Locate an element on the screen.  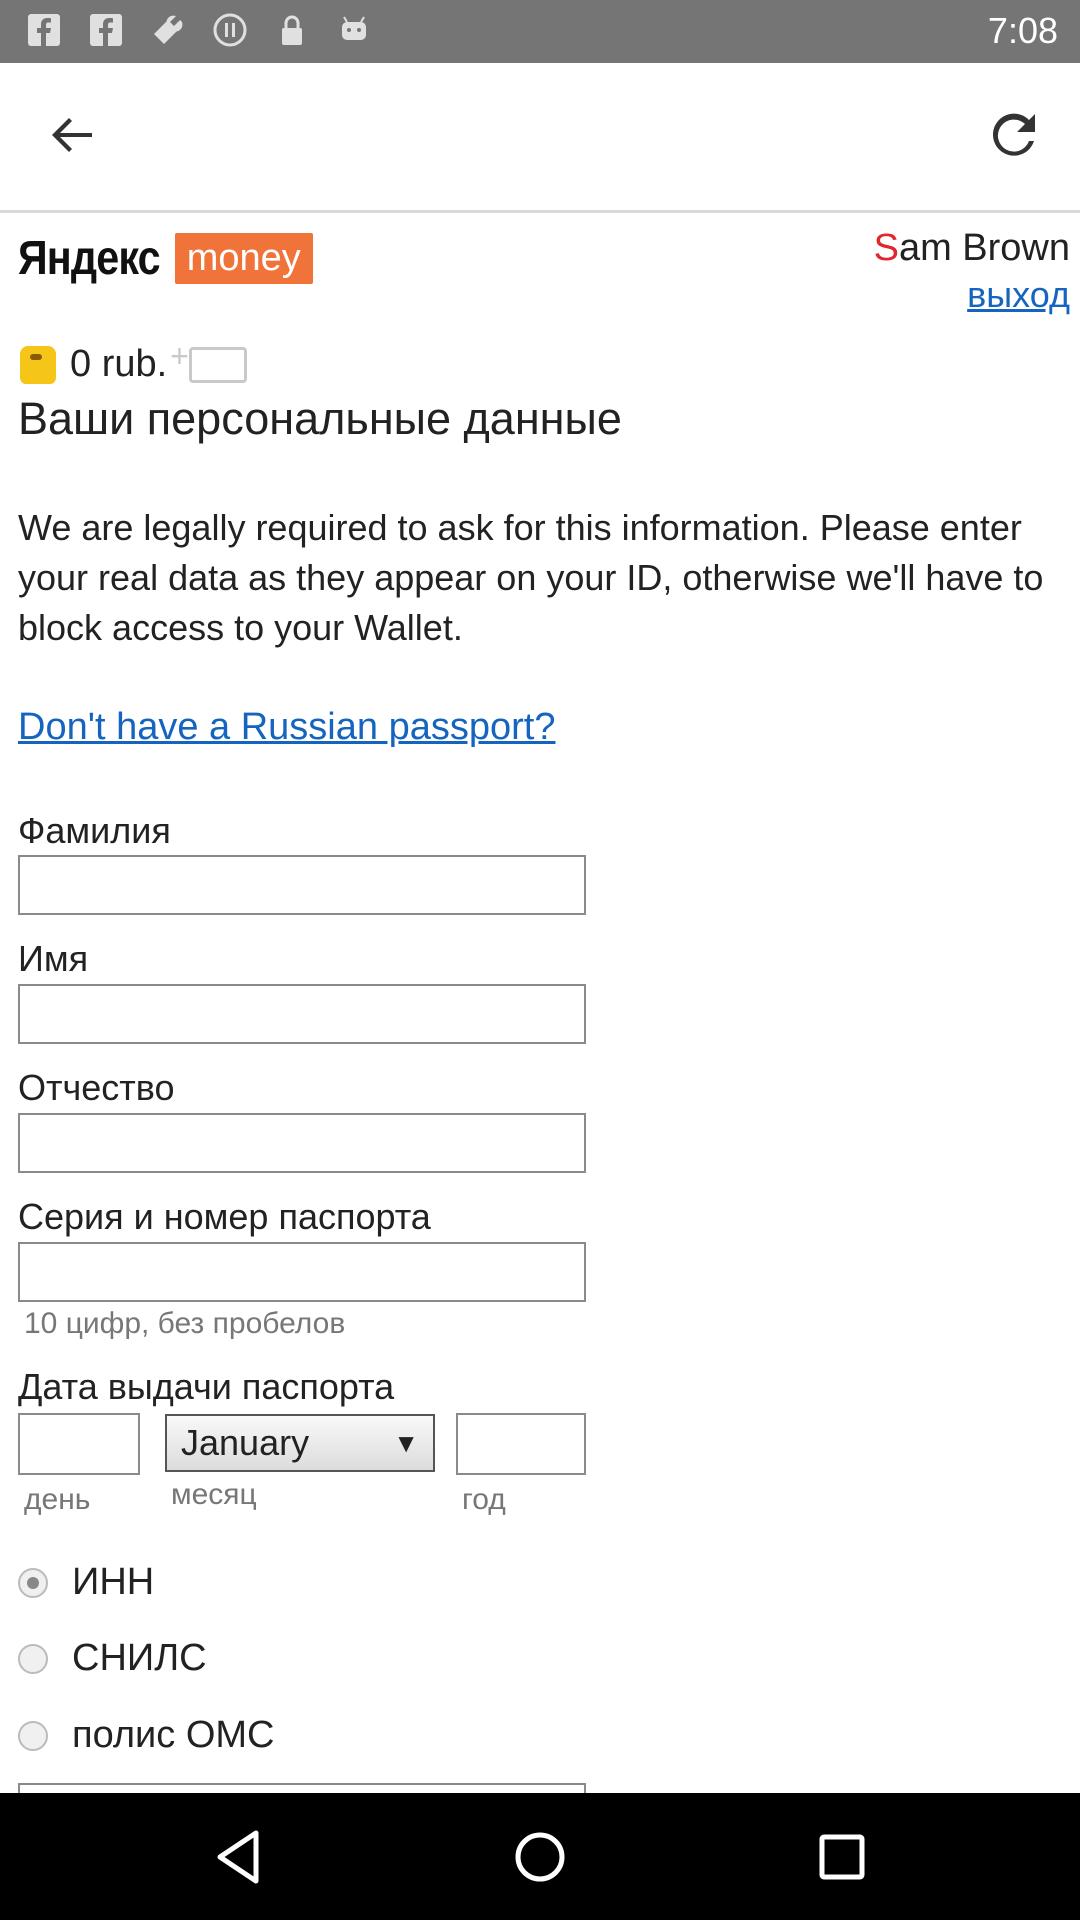
home-circle-icon is located at coordinates (540, 1857).